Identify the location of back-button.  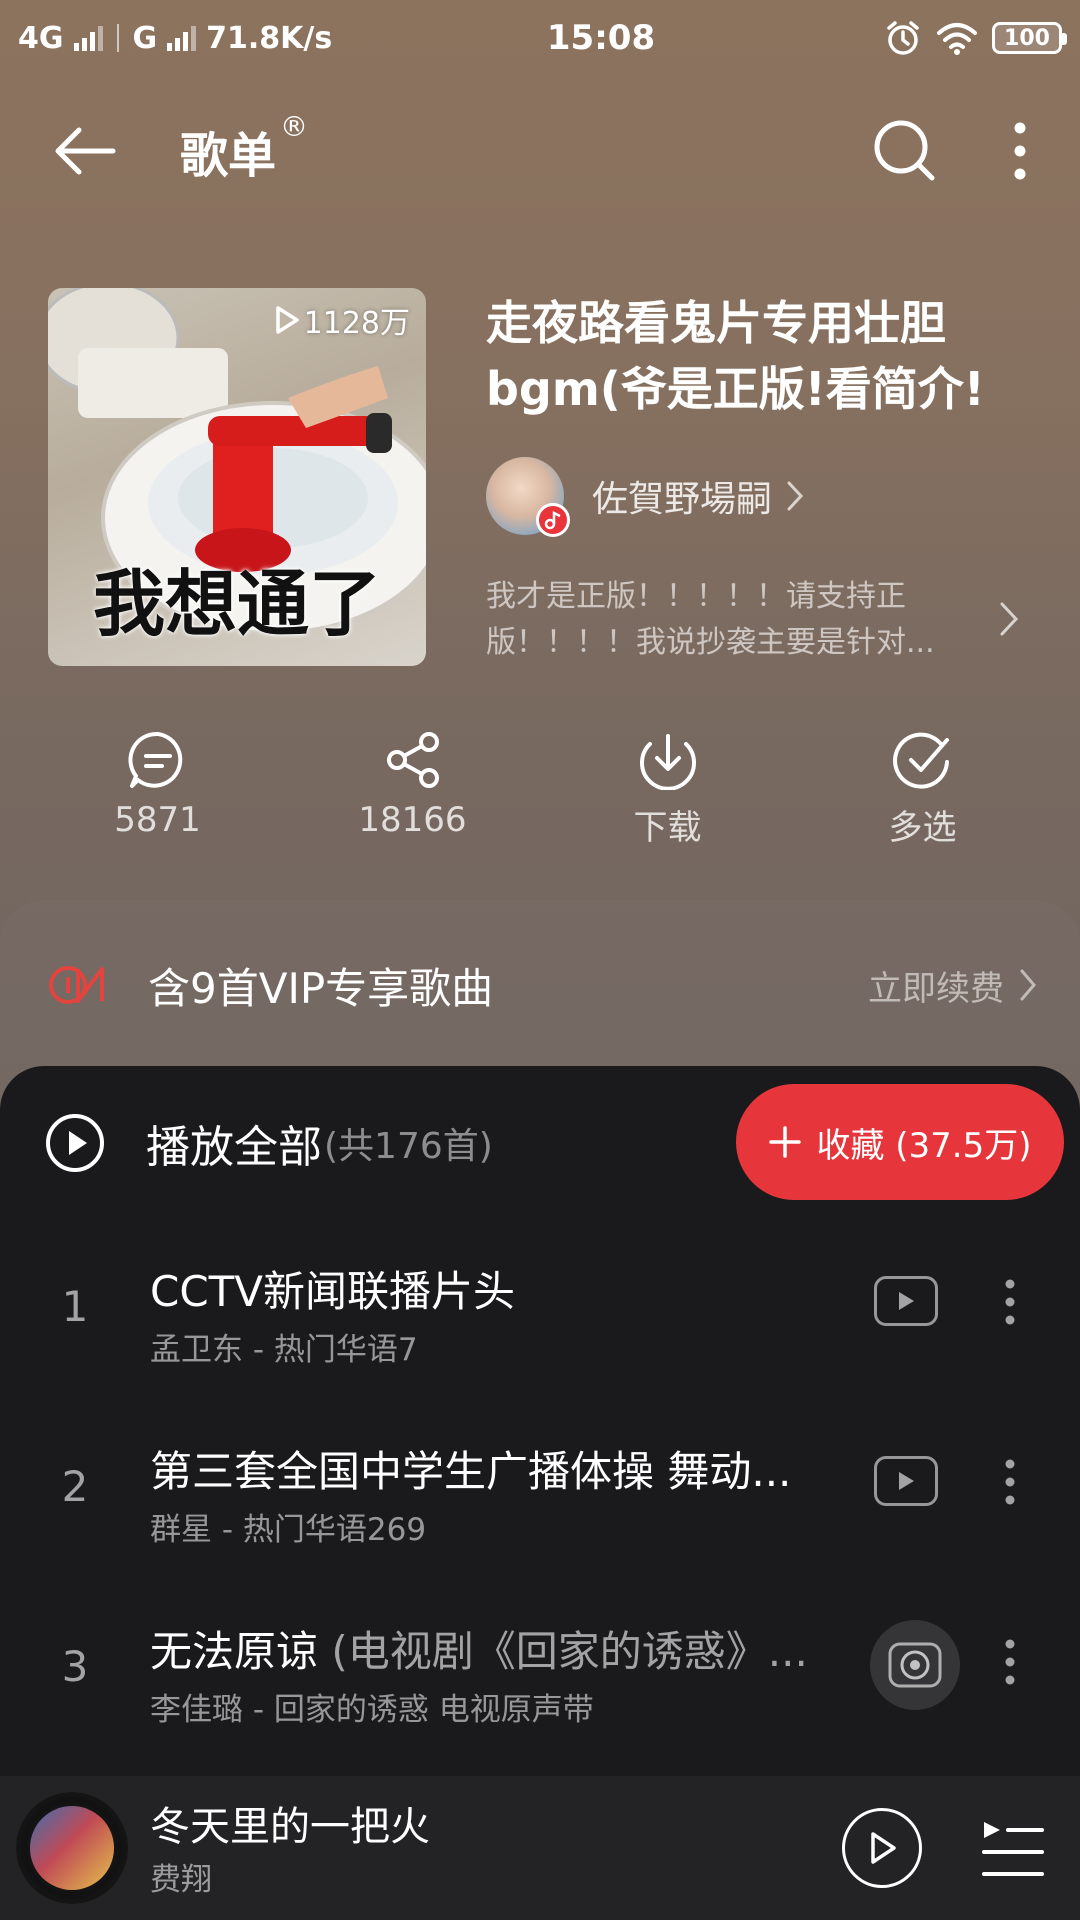
(85, 151).